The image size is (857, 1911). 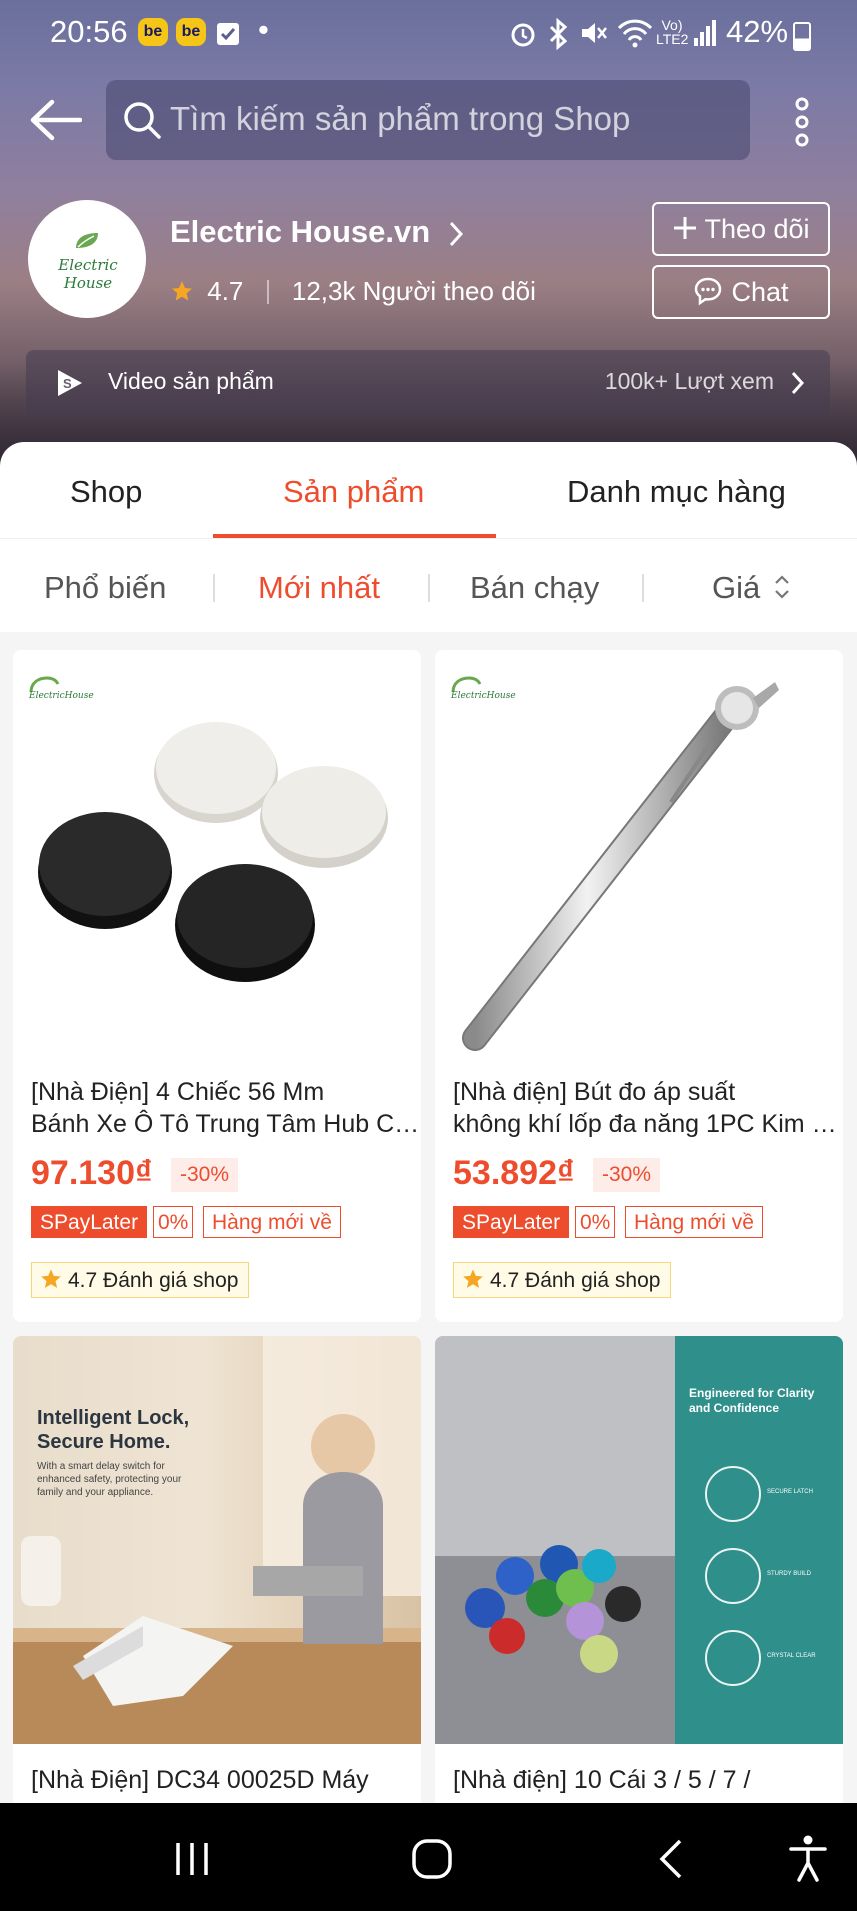 What do you see at coordinates (428, 383) in the screenshot?
I see `video-products-bar: S Video sản phẩm 100k+ Lượt xem` at bounding box center [428, 383].